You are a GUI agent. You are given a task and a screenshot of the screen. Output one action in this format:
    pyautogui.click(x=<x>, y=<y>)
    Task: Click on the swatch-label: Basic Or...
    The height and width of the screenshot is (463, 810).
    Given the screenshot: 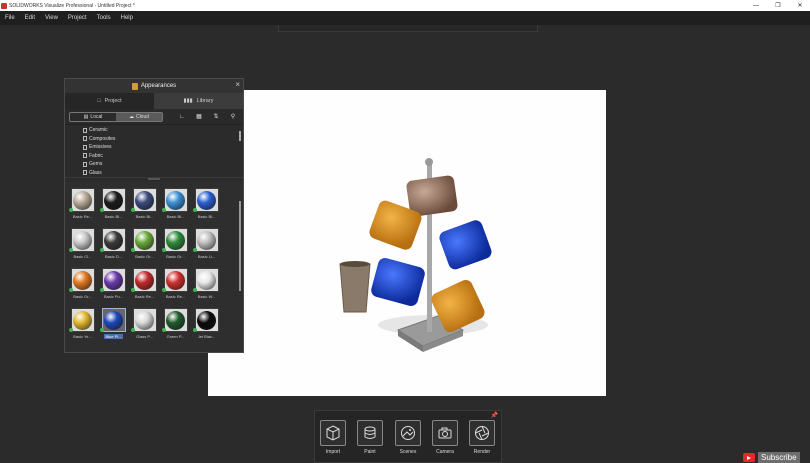 What is the action you would take?
    pyautogui.click(x=82, y=296)
    